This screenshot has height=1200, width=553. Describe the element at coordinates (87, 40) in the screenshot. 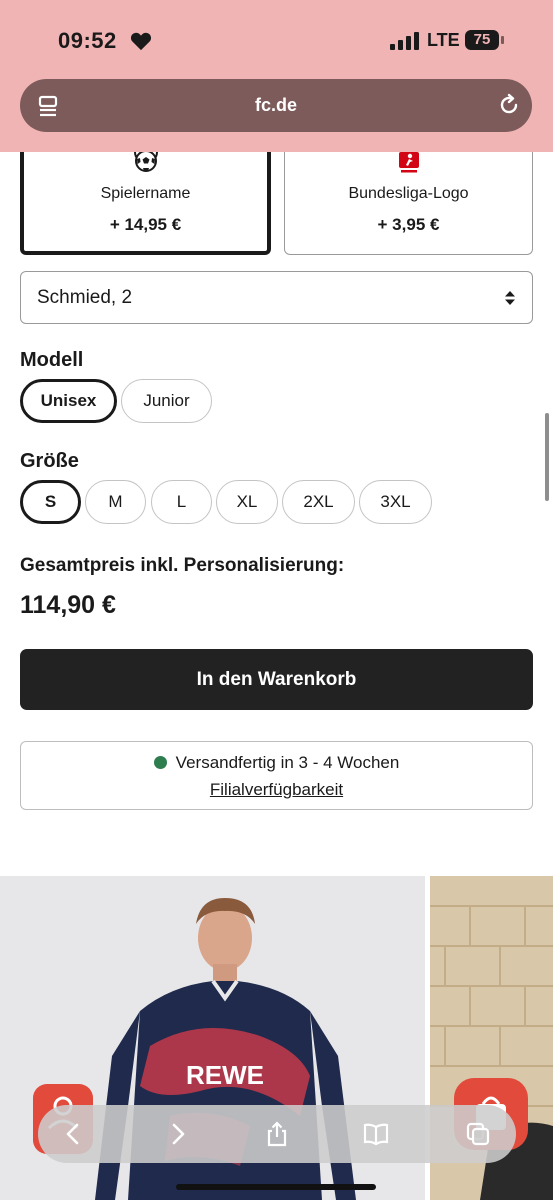

I see `status-time: 09:52` at that location.